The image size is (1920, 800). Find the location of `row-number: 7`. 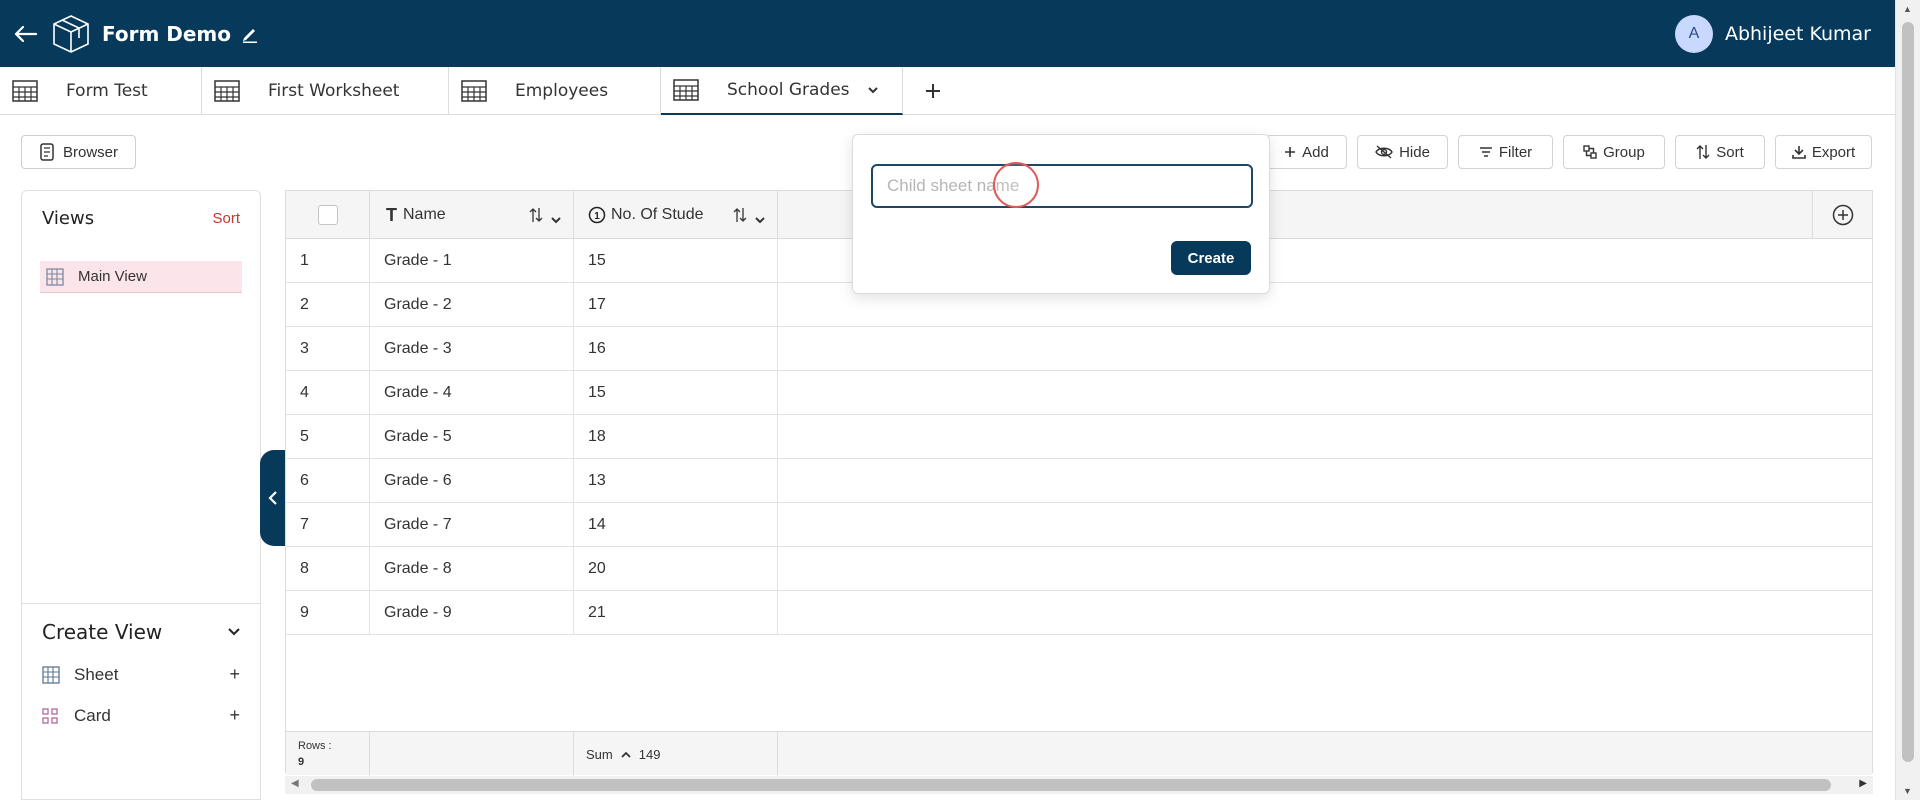

row-number: 7 is located at coordinates (328, 525).